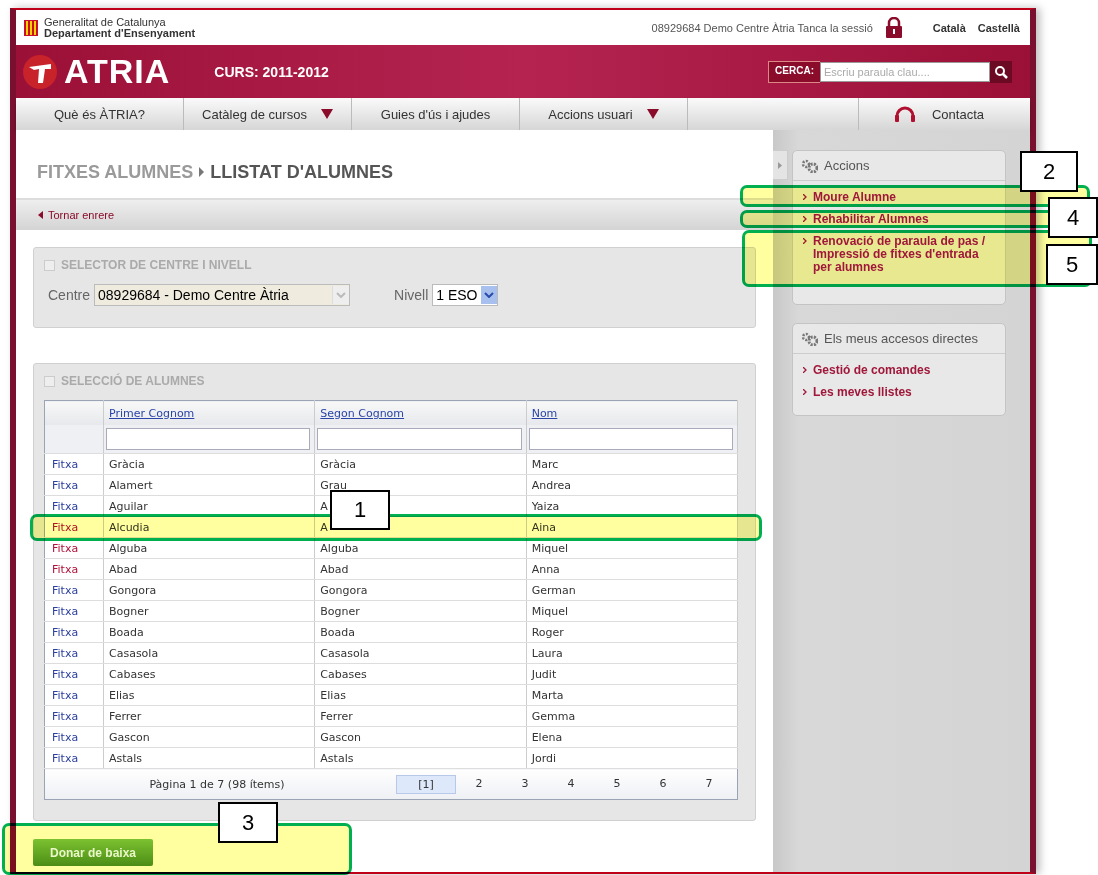  I want to click on page-link: 2, so click(479, 784).